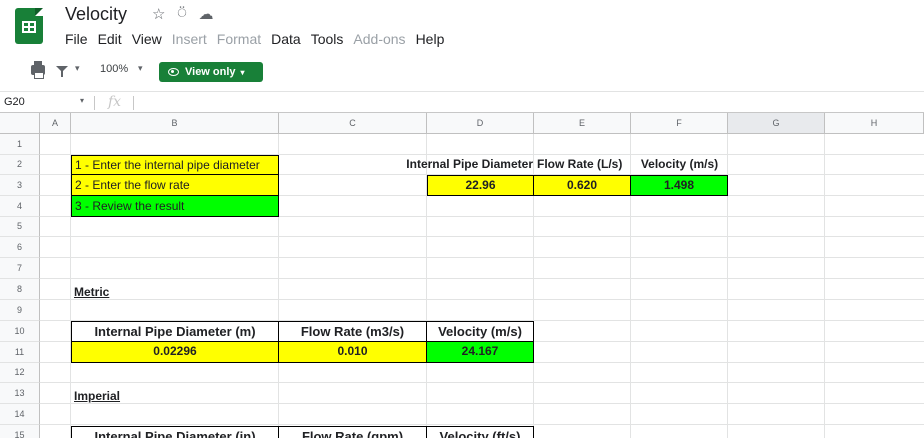 Image resolution: width=924 pixels, height=438 pixels. Describe the element at coordinates (379, 39) in the screenshot. I see `menu-addons: Add-ons` at that location.